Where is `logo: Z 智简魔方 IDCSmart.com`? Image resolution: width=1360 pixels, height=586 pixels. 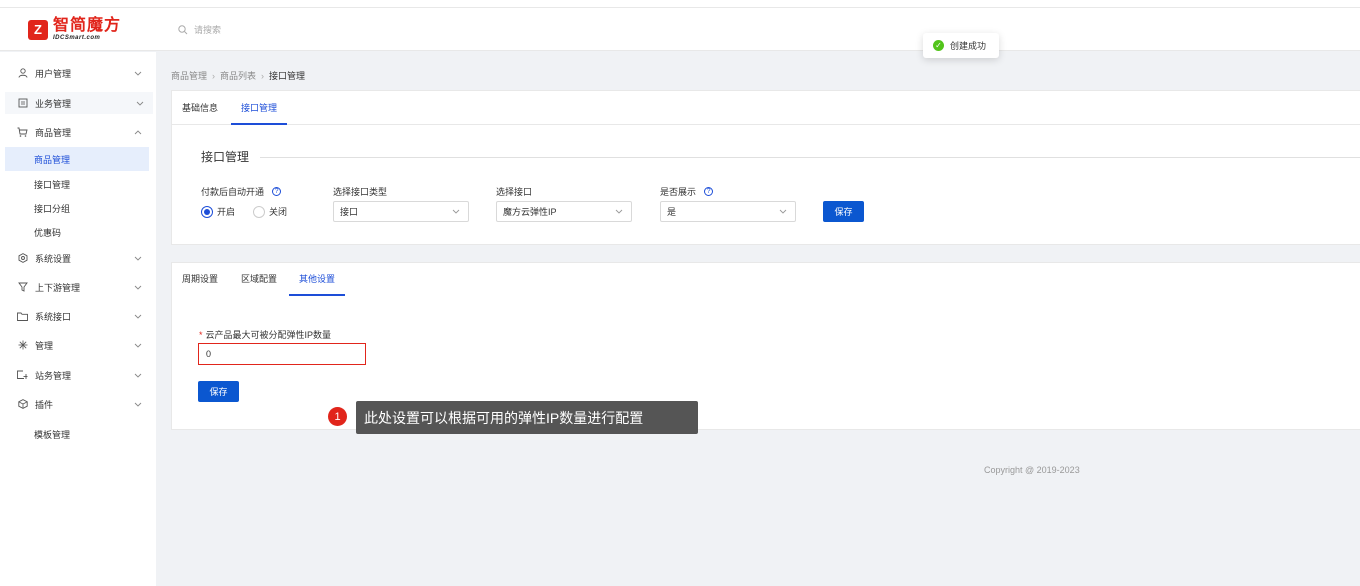
logo: Z 智简魔方 IDCSmart.com is located at coordinates (74, 29).